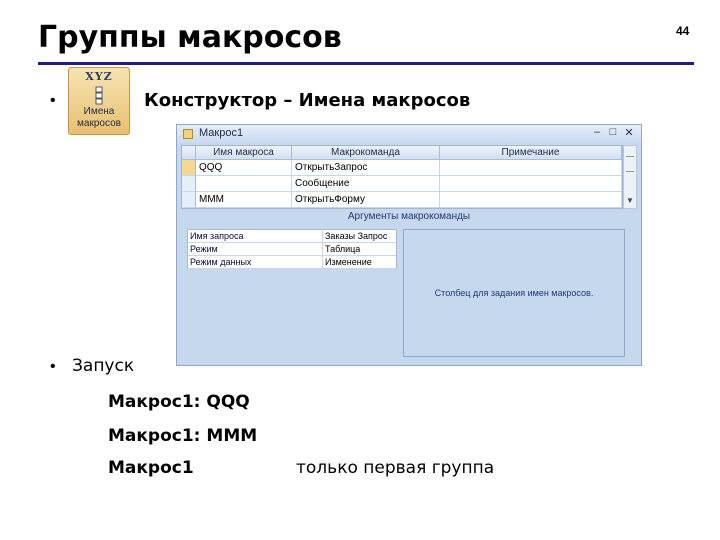  What do you see at coordinates (630, 177) in the screenshot?
I see `grid-scrollbar: ▼` at bounding box center [630, 177].